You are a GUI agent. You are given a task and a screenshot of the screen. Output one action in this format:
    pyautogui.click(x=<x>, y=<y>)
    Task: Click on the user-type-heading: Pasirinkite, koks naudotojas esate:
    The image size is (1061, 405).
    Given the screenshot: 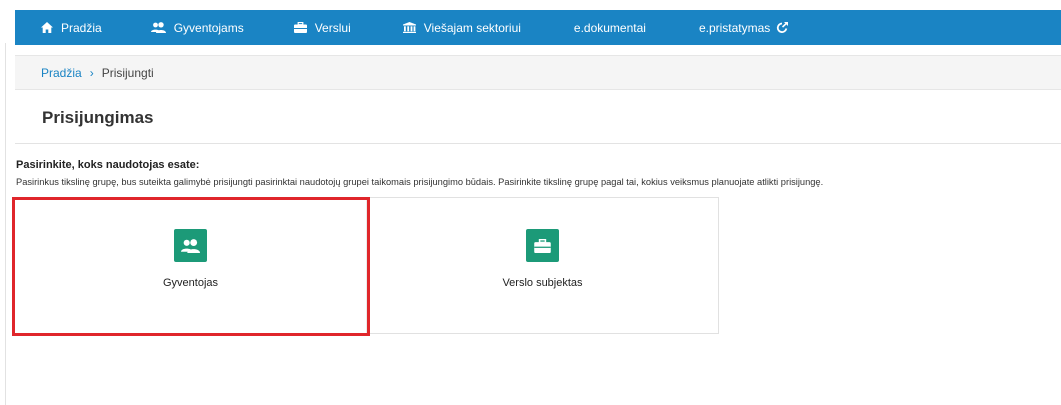 What is the action you would take?
    pyautogui.click(x=108, y=165)
    